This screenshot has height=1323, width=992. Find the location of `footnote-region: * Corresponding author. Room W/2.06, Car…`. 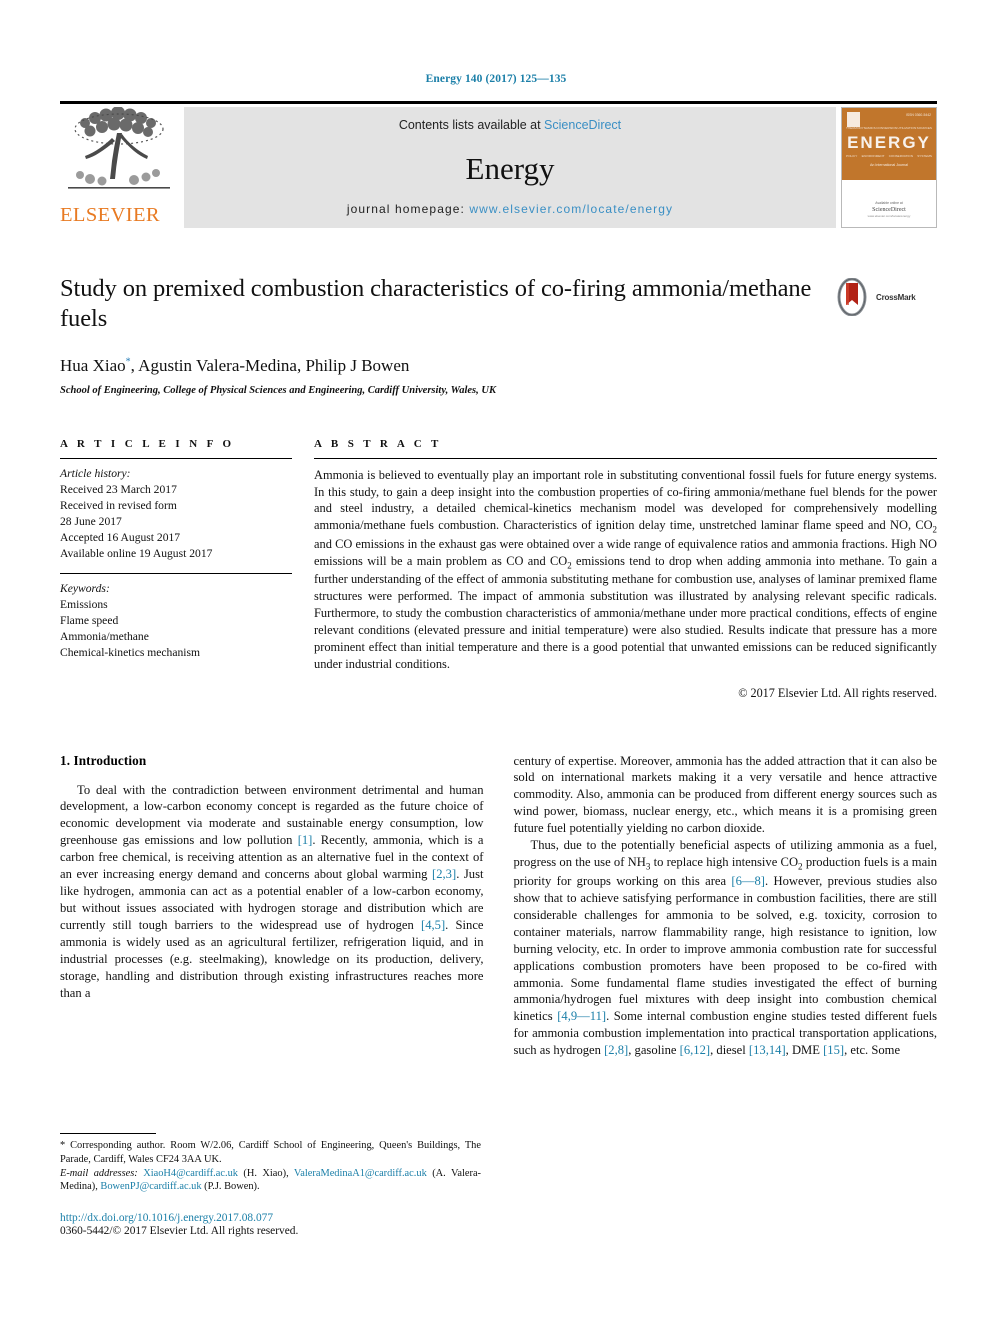

footnote-region: * Corresponding author. Room W/2.06, Car… is located at coordinates (270, 1185).